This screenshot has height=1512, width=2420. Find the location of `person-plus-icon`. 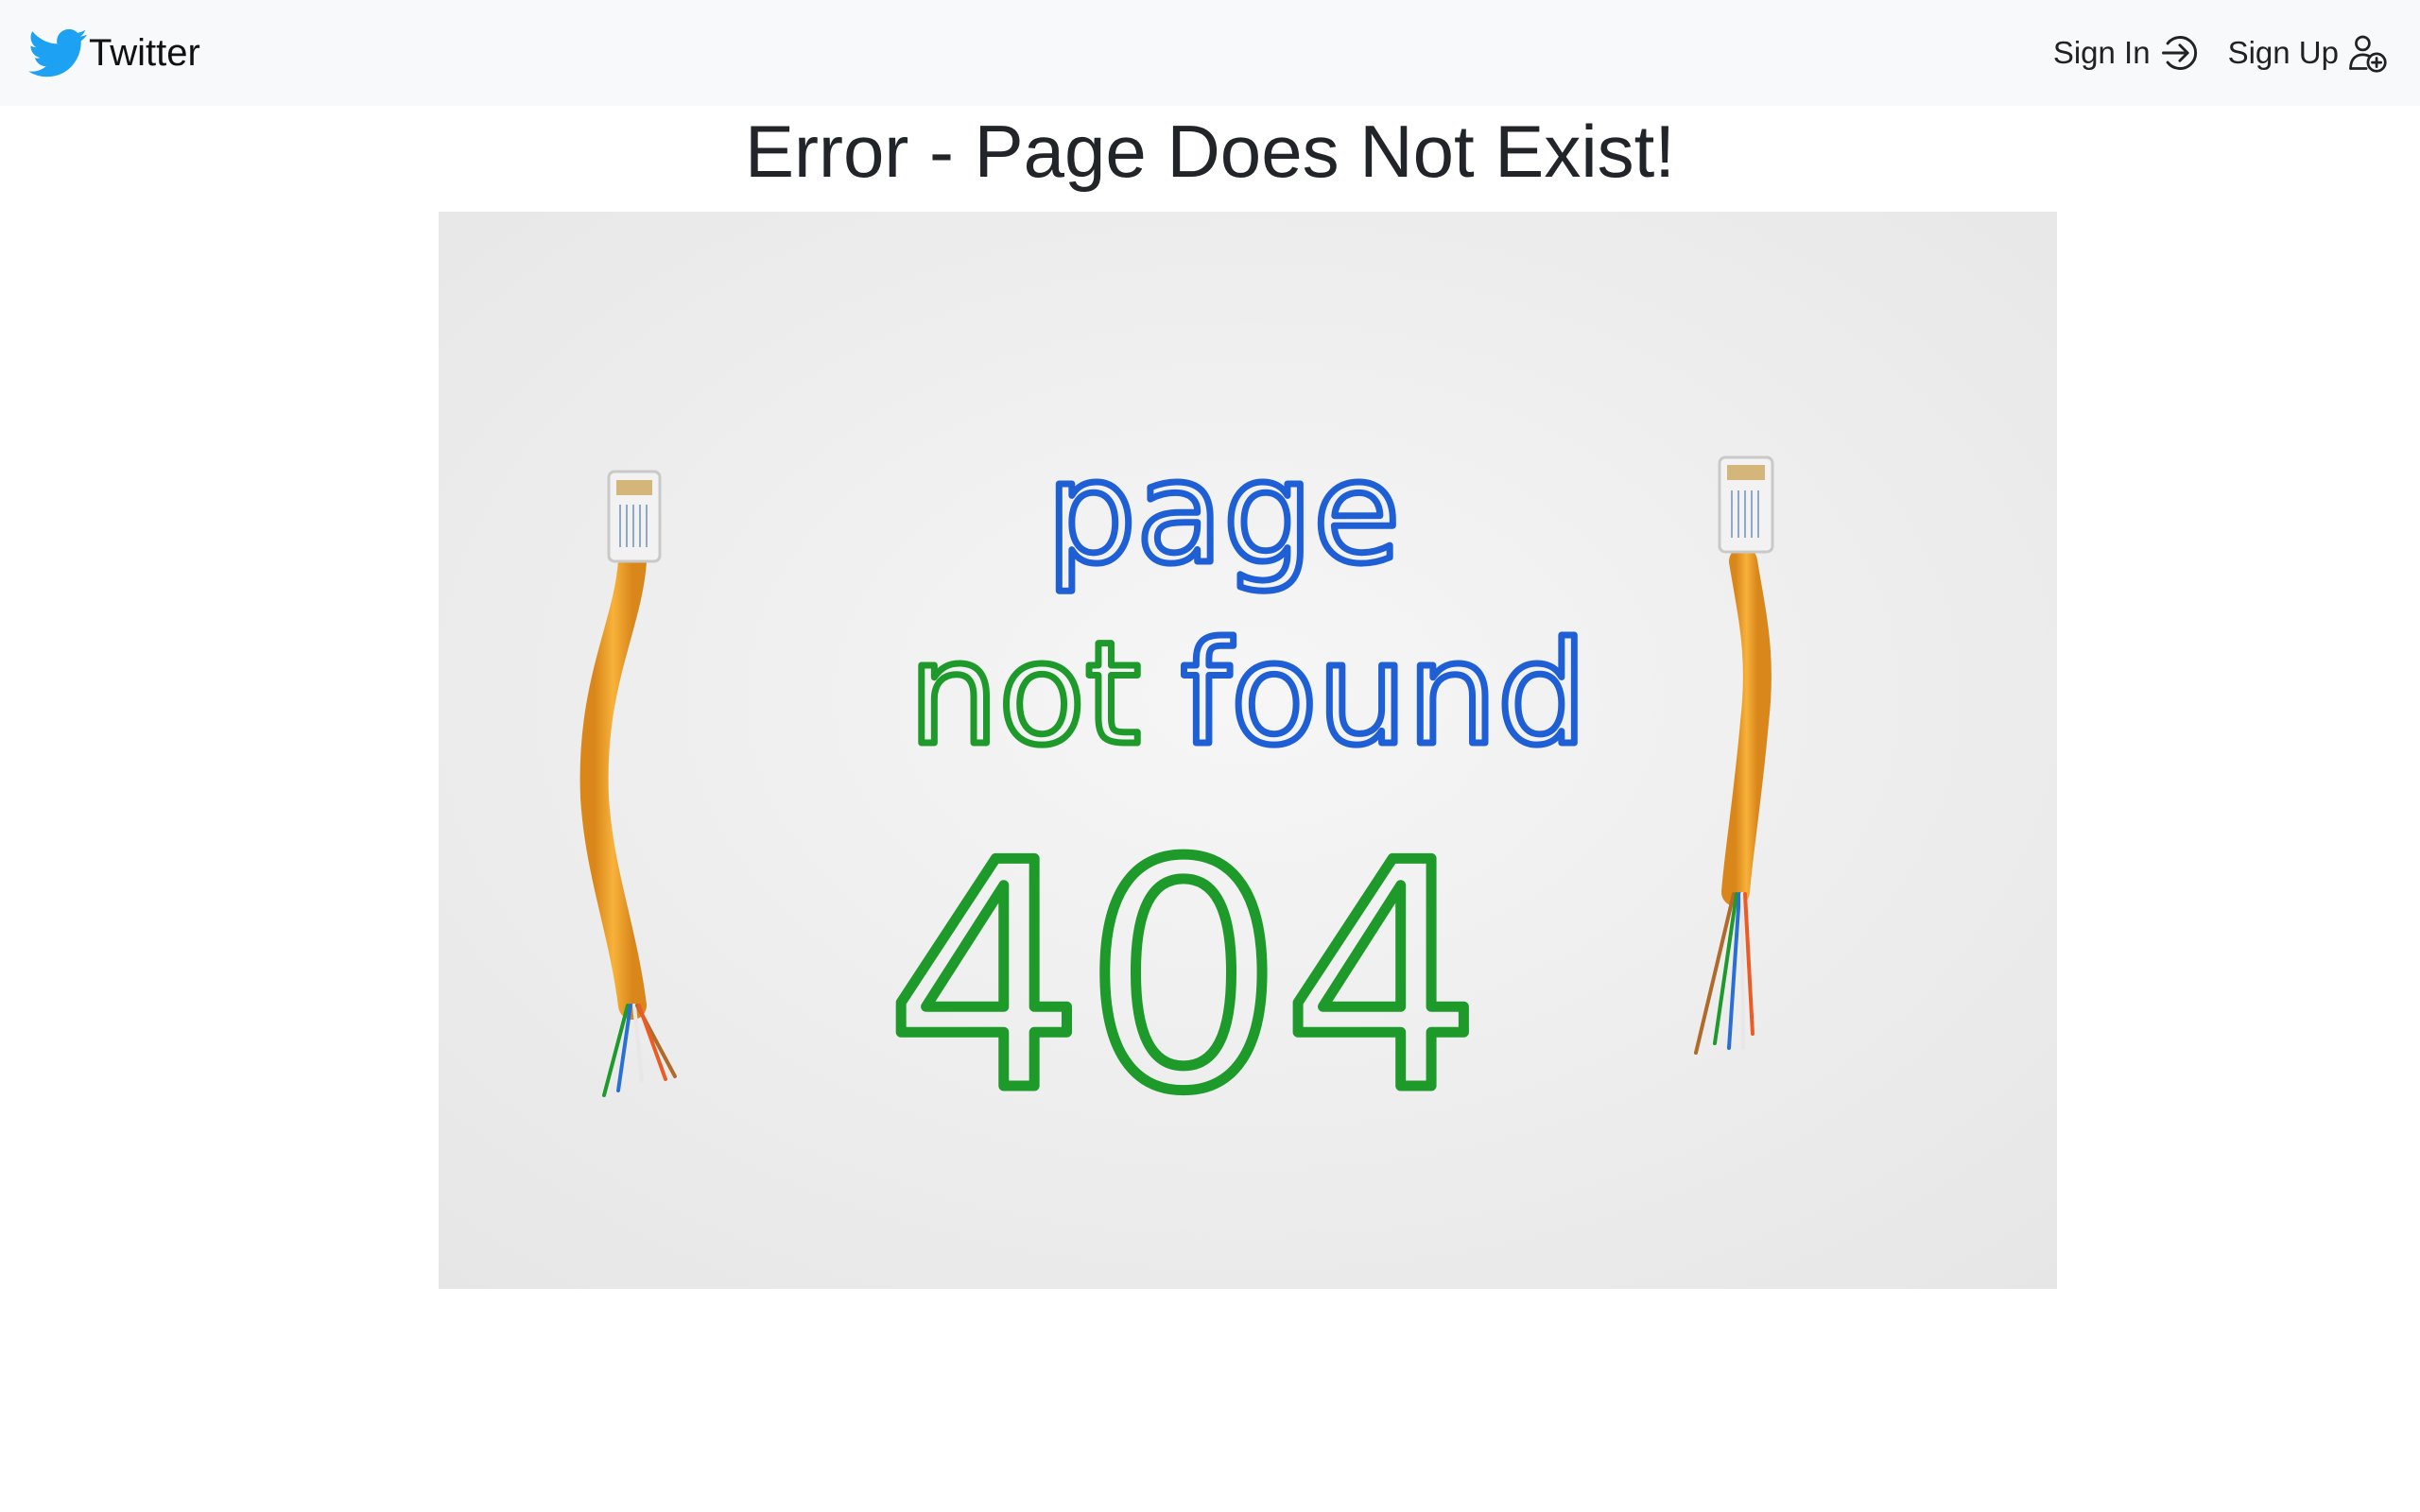

person-plus-icon is located at coordinates (2368, 54).